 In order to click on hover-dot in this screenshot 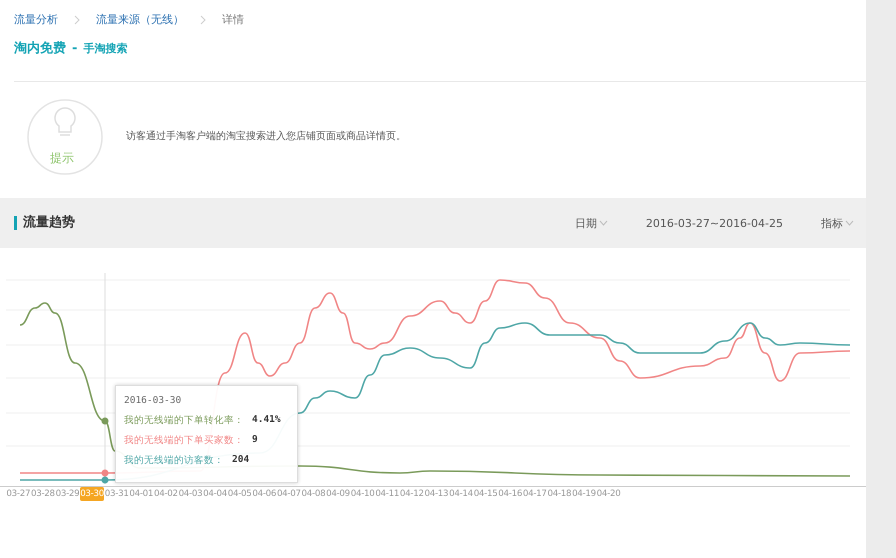, I will do `click(105, 421)`.